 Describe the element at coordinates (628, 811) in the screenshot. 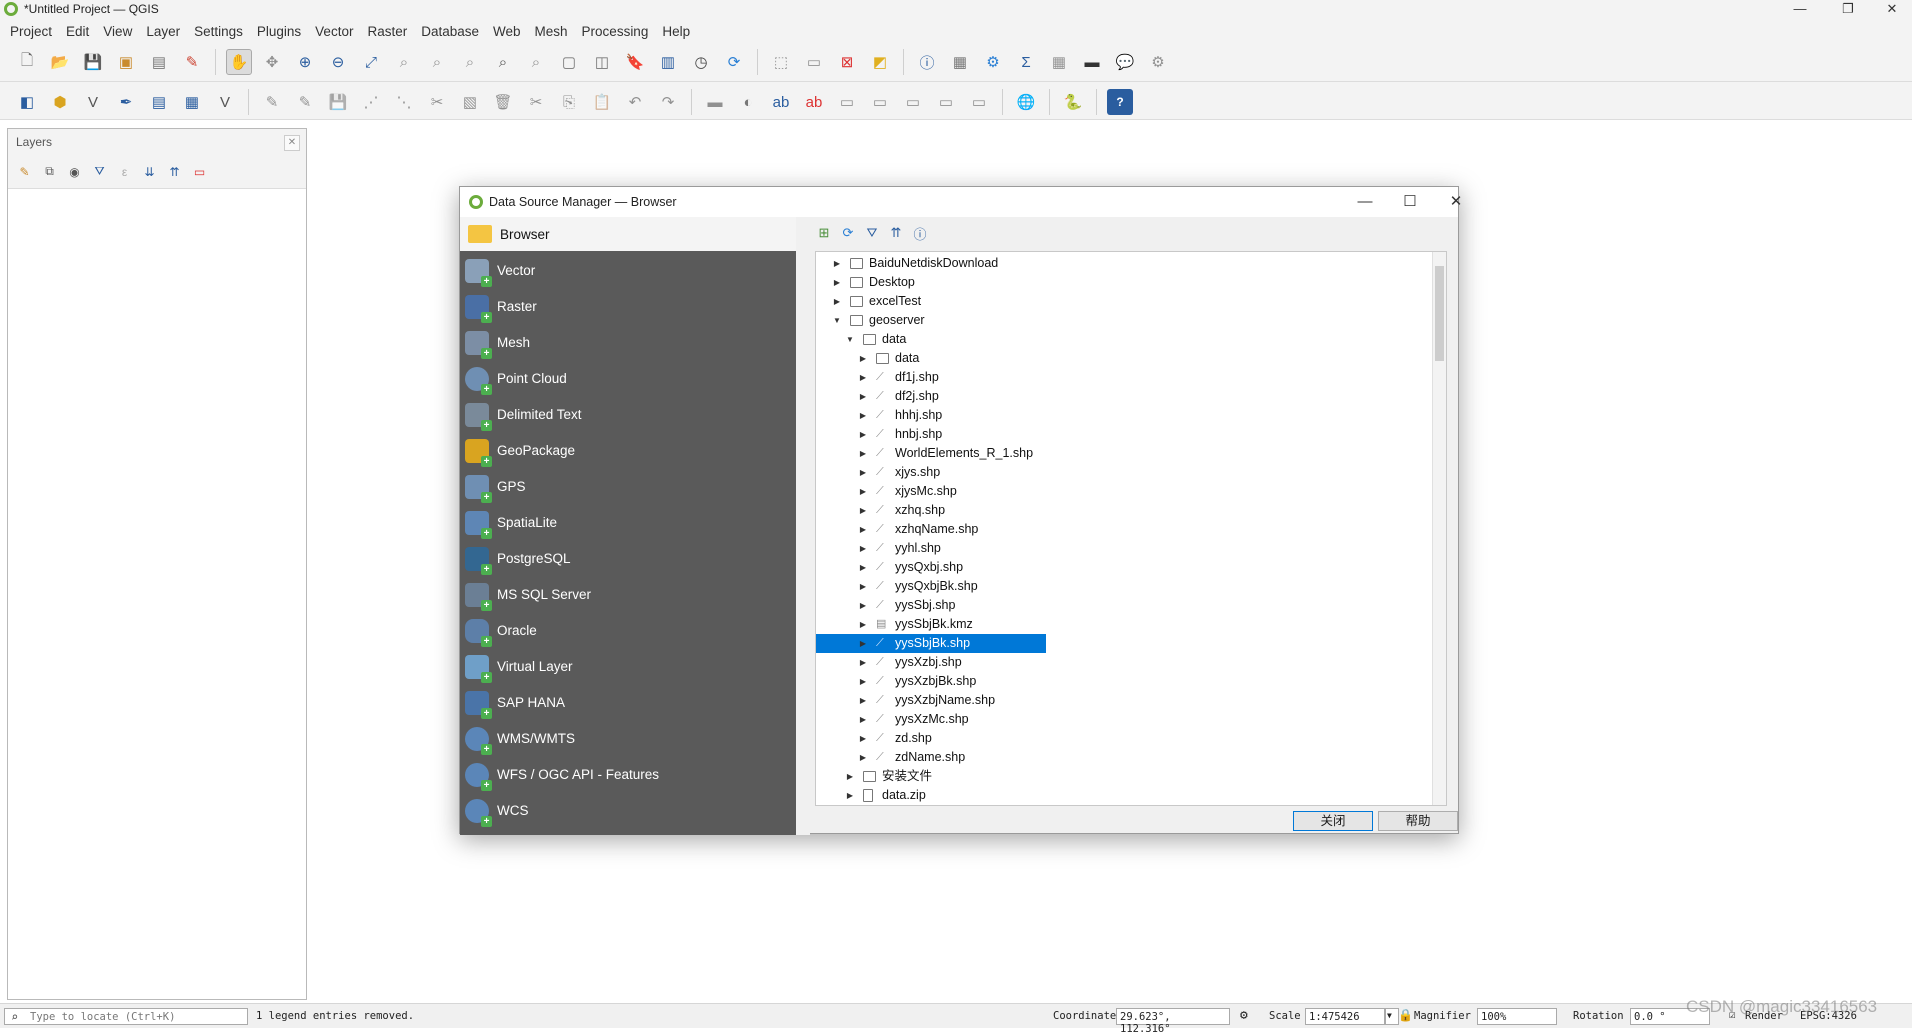

I see `source-wcs: WCS` at that location.